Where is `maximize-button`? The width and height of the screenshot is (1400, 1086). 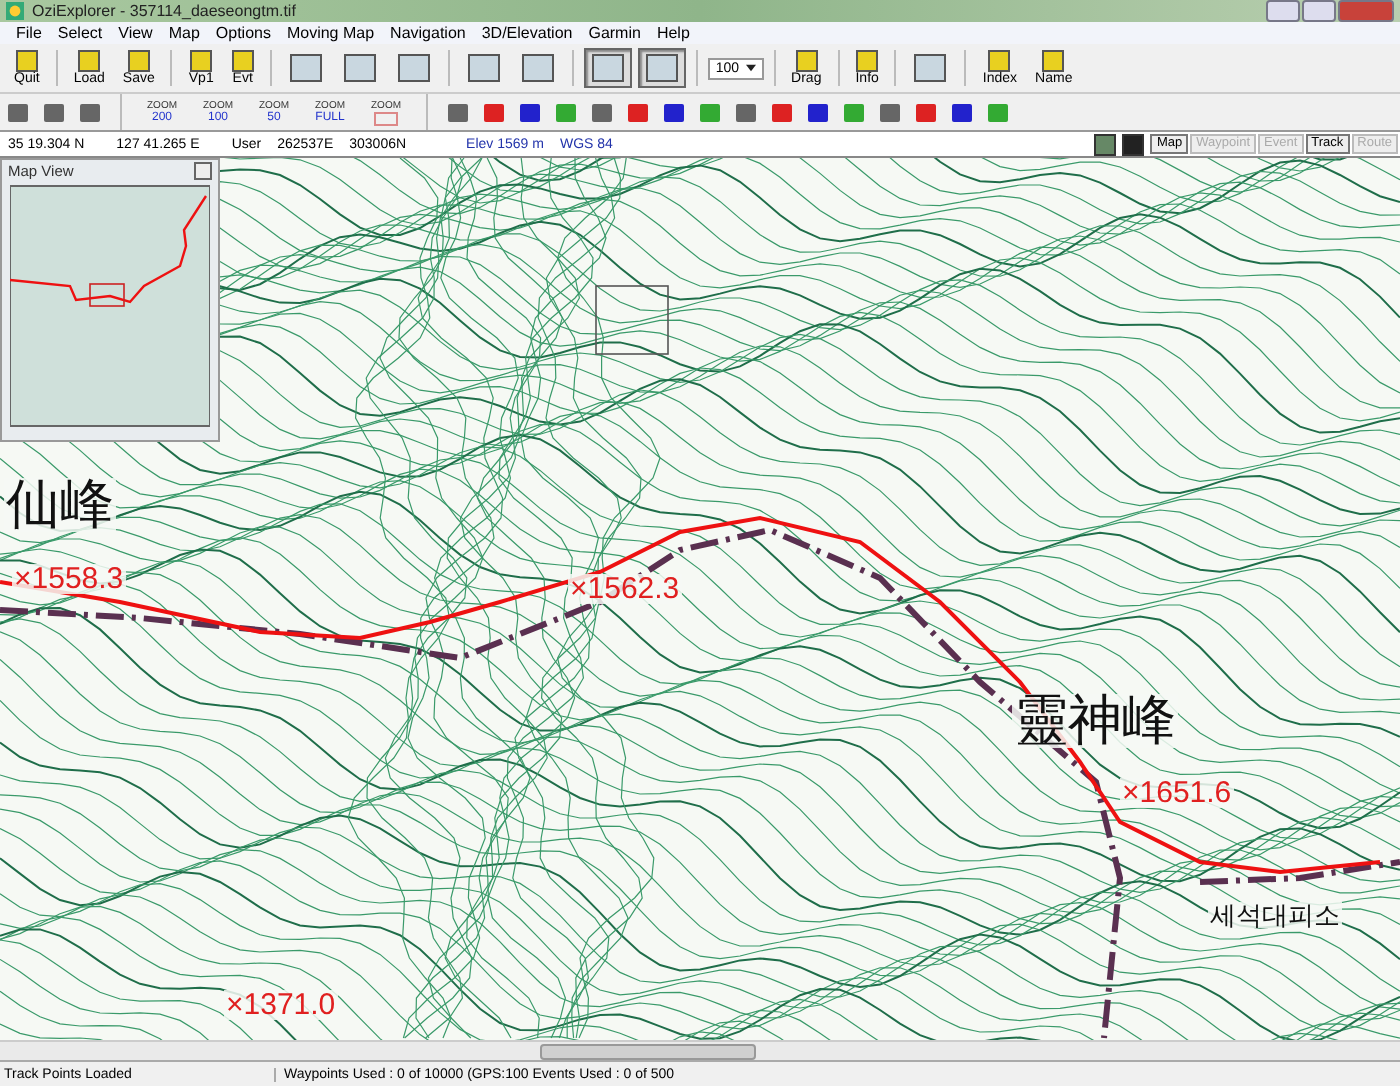
maximize-button is located at coordinates (1319, 11).